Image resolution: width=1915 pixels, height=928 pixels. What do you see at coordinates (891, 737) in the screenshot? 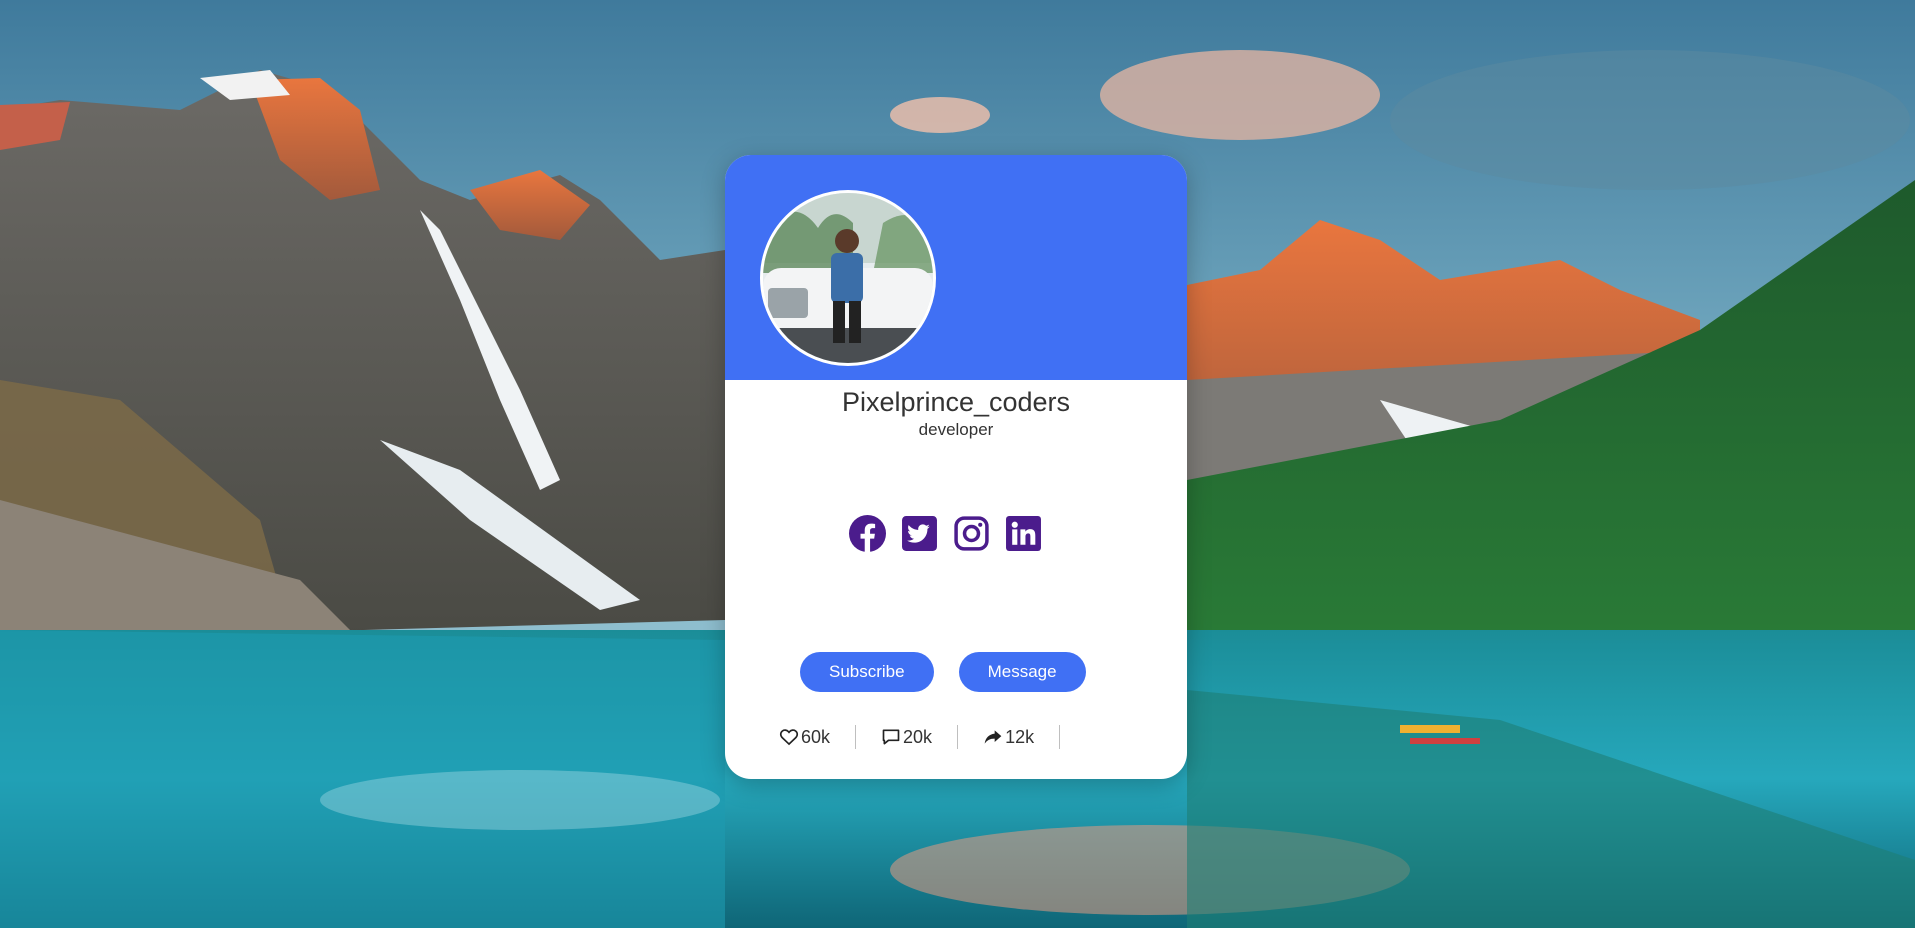
I see `comment-icon` at bounding box center [891, 737].